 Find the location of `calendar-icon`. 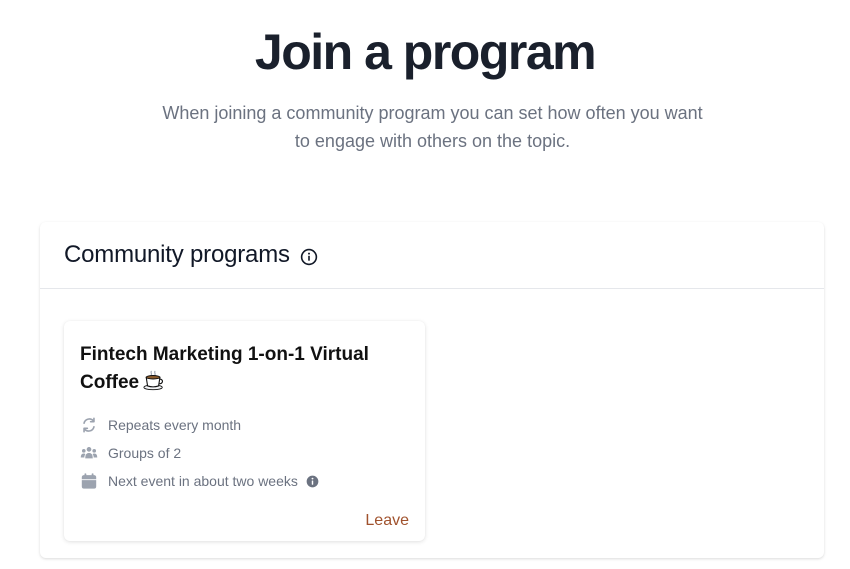

calendar-icon is located at coordinates (89, 481).